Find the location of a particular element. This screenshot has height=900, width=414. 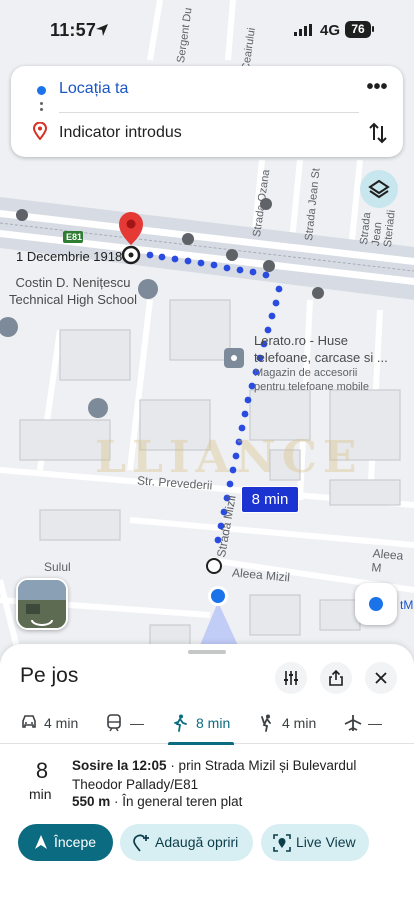

duration-value: 8 is located at coordinates (42, 770).